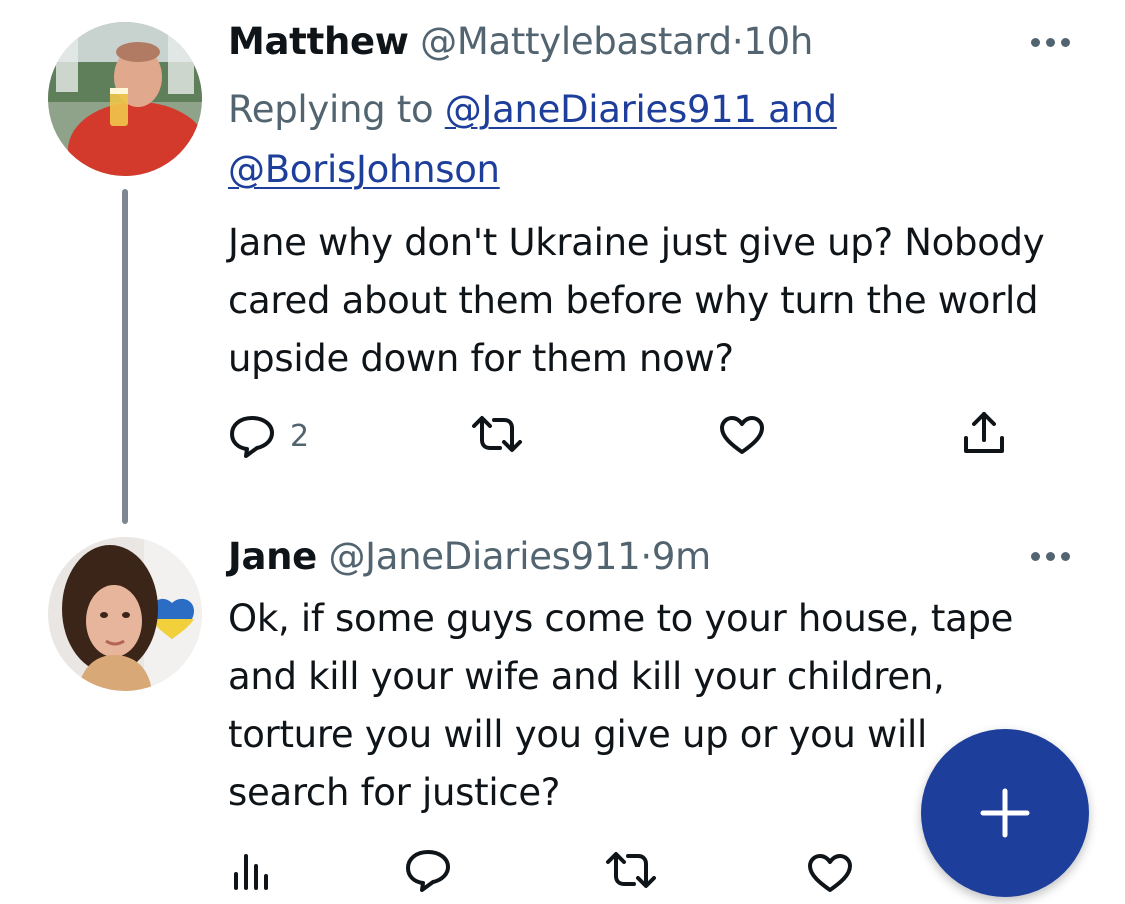 The width and height of the screenshot is (1125, 904). I want to click on reply-button: 2, so click(268, 436).